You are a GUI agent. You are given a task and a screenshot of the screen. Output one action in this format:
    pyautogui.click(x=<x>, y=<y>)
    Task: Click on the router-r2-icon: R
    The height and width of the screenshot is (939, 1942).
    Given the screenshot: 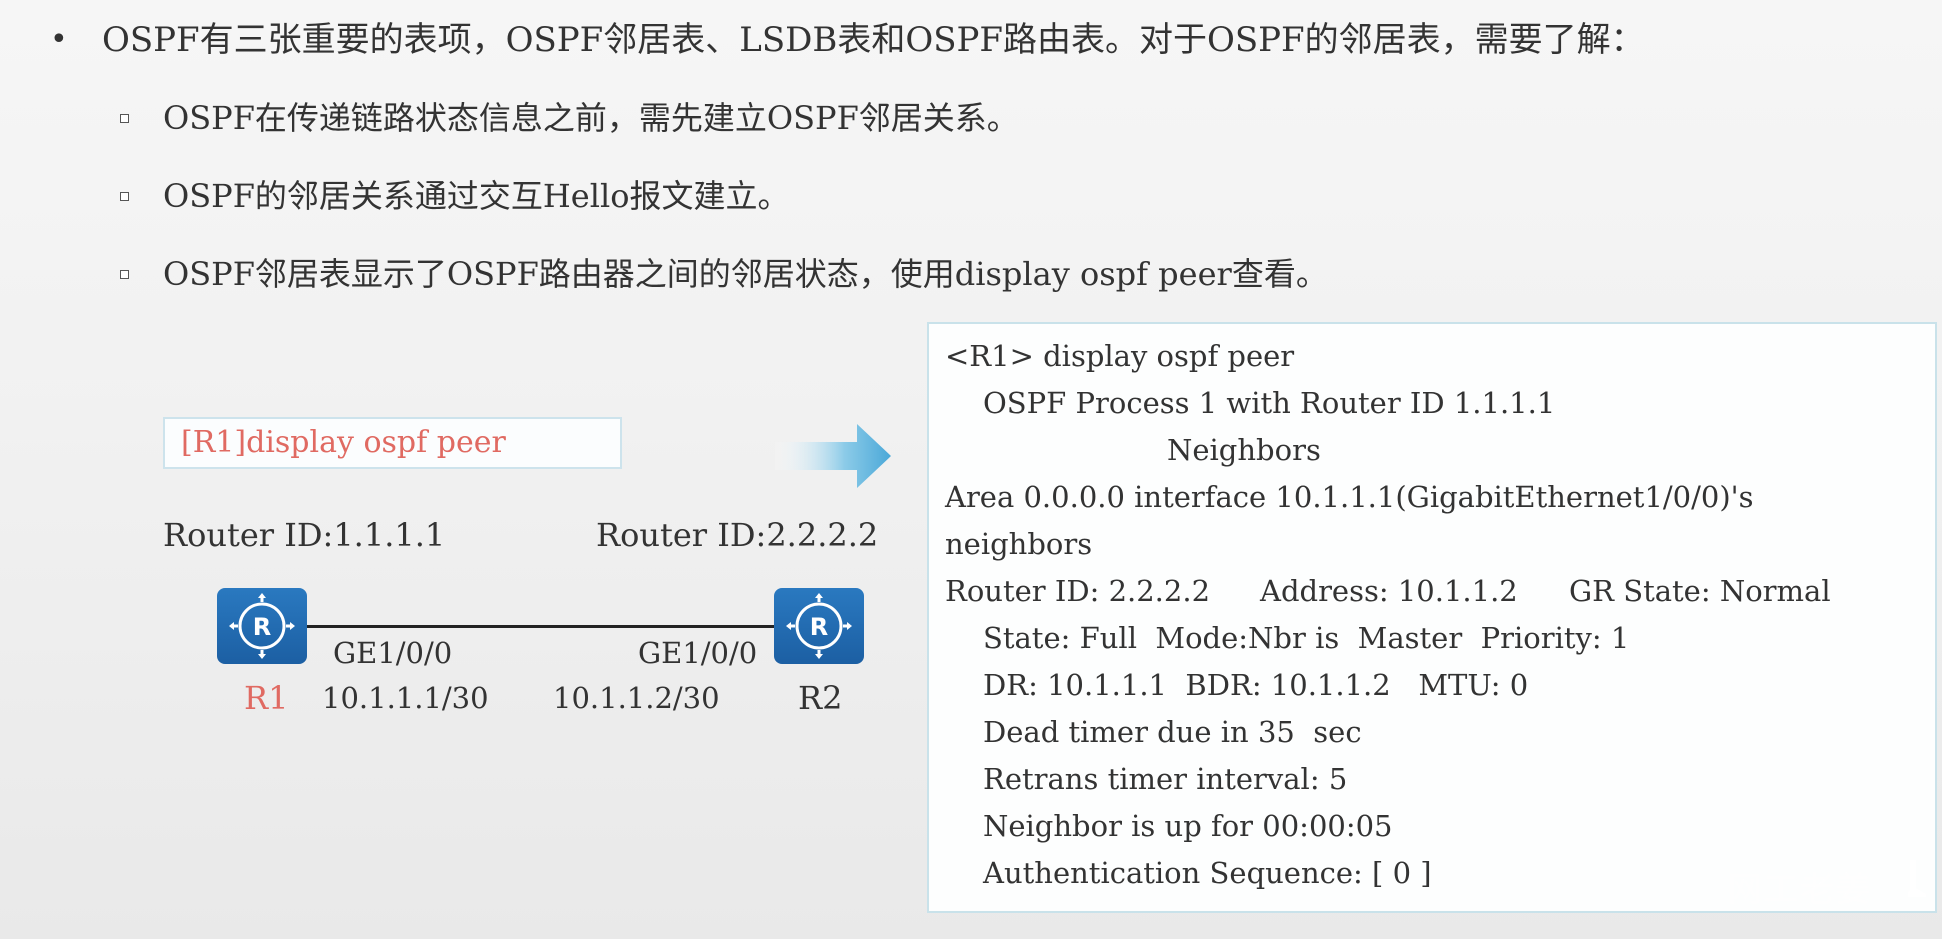 What is the action you would take?
    pyautogui.click(x=819, y=626)
    